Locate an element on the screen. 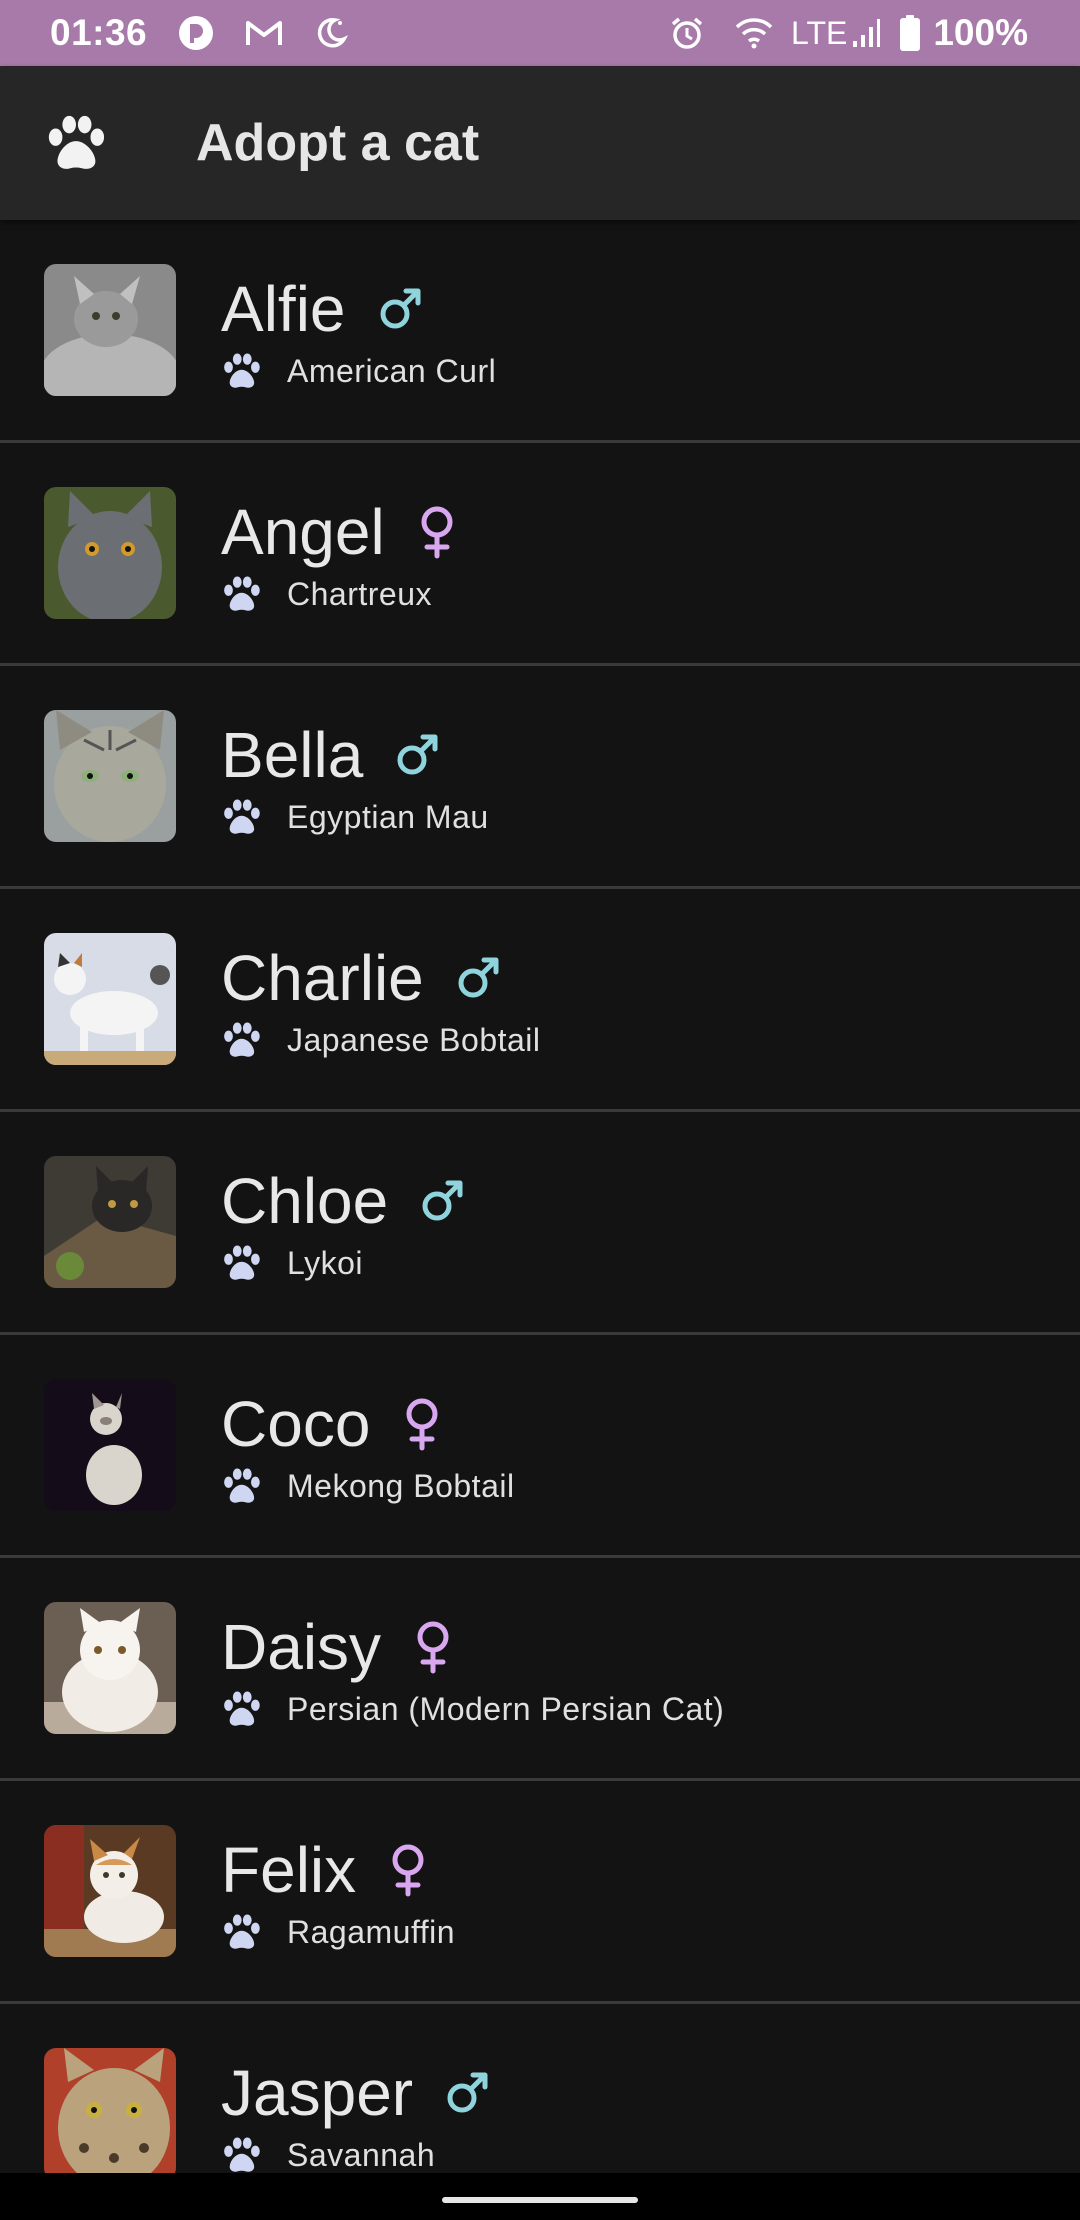  cat-breed: American Curl is located at coordinates (392, 370).